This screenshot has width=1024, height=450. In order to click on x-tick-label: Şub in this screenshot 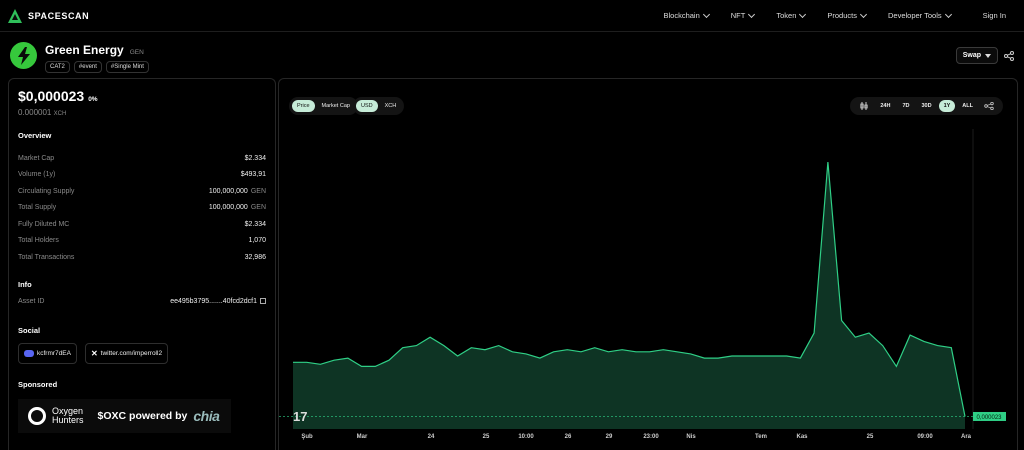, I will do `click(307, 437)`.